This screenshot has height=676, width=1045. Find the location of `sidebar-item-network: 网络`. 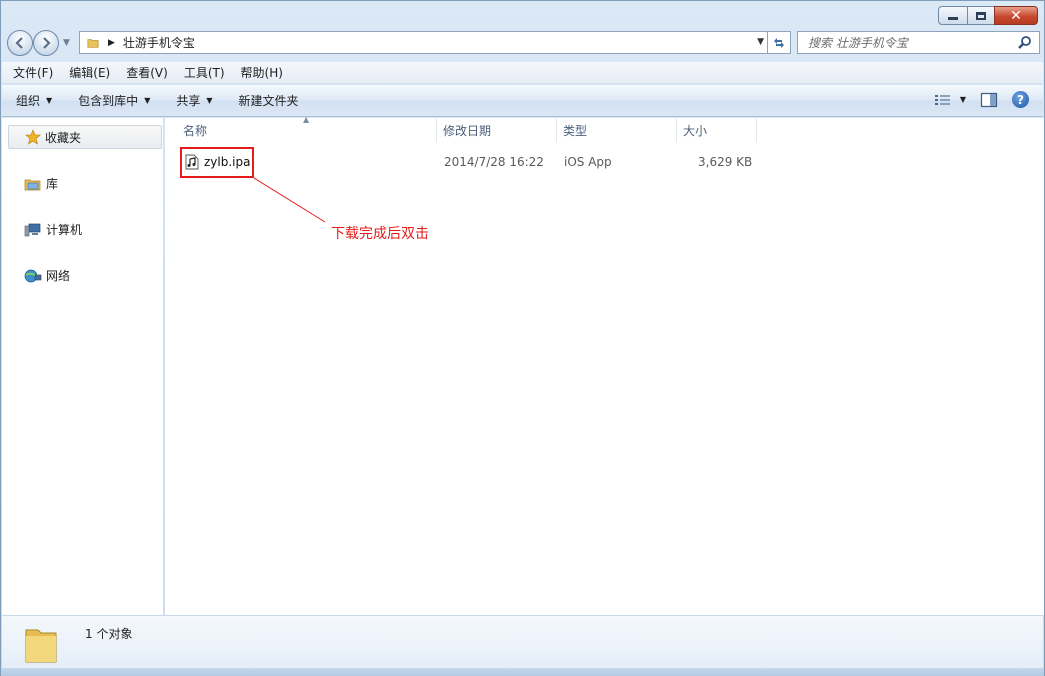

sidebar-item-network: 网络 is located at coordinates (47, 275).